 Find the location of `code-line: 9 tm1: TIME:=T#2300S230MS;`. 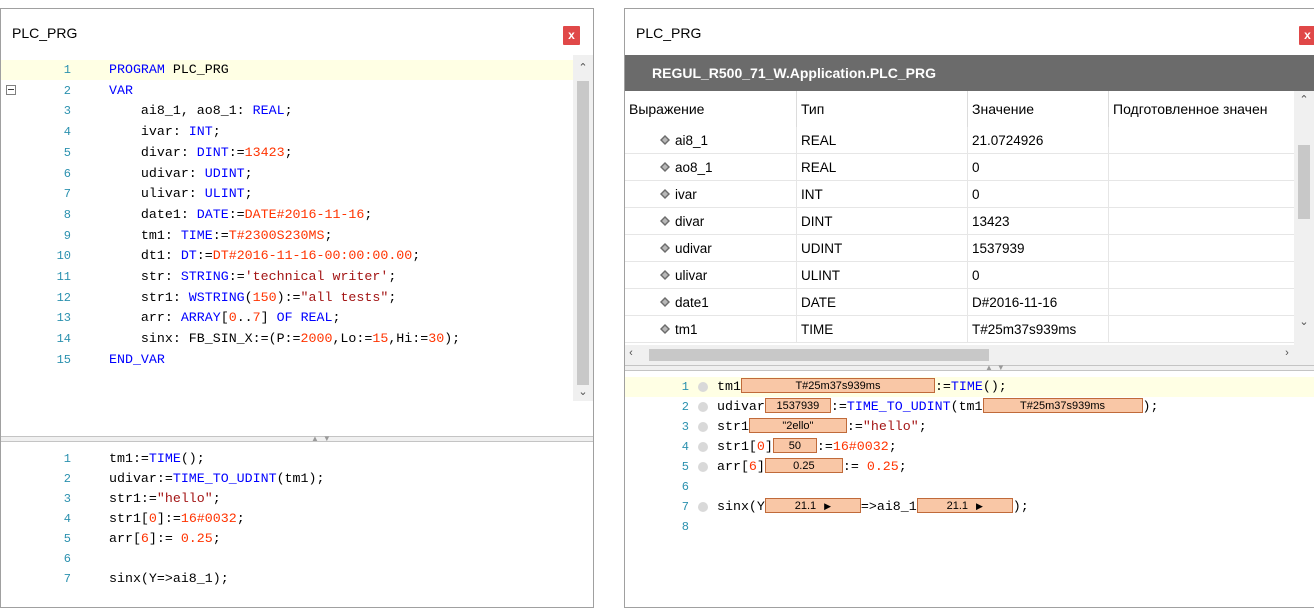

code-line: 9 tm1: TIME:=T#2300S230MS; is located at coordinates (288, 236).